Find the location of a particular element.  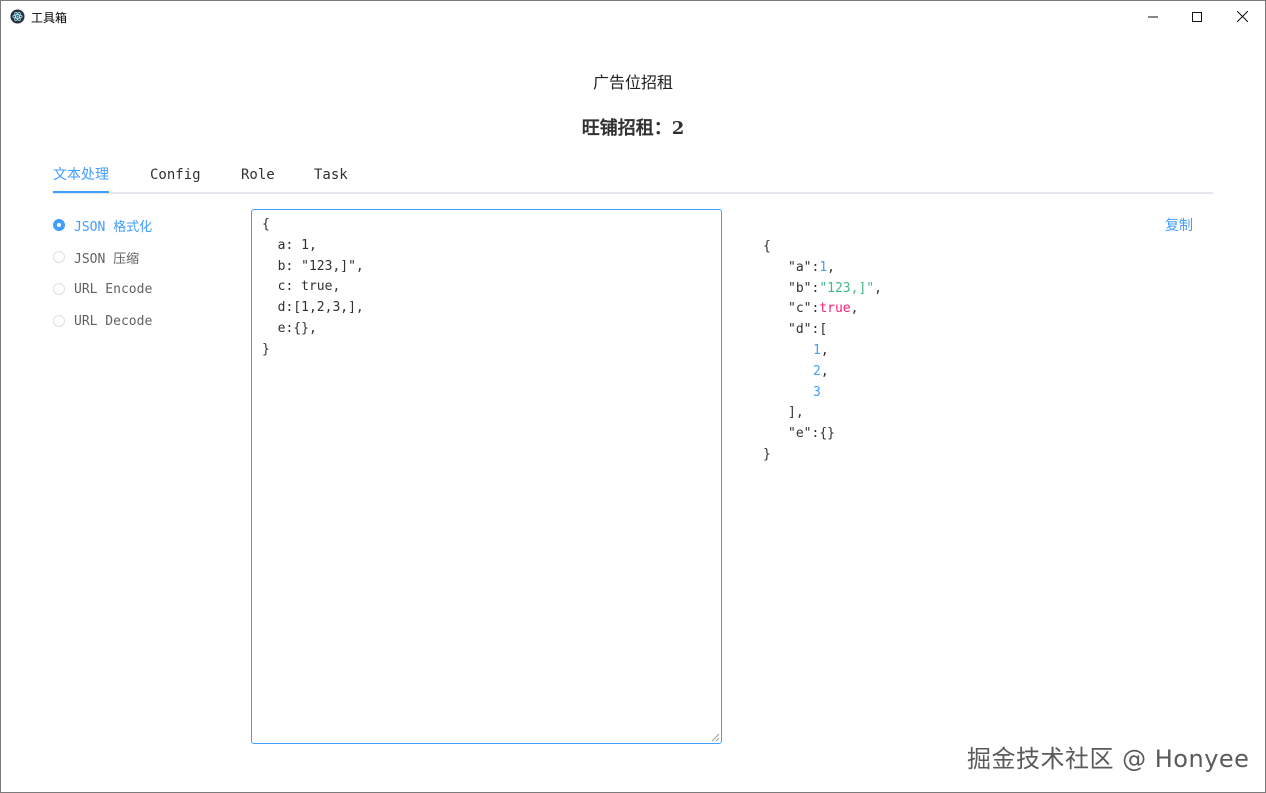

json-output-line: ], is located at coordinates (822, 413).